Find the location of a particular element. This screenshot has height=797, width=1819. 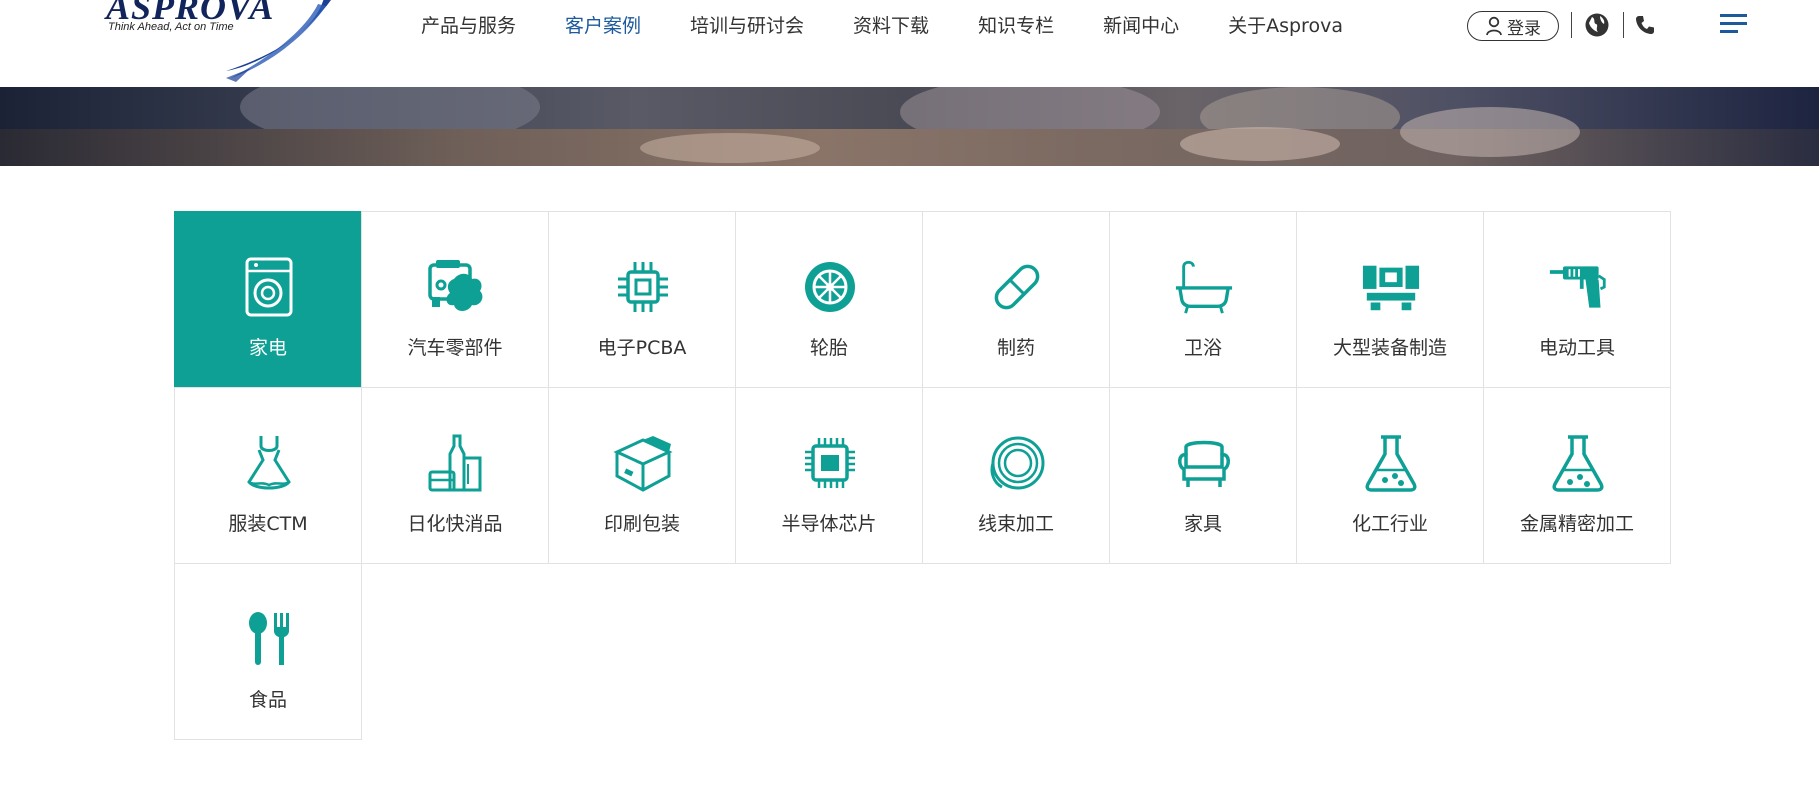

contact-phone-button is located at coordinates (1645, 27).